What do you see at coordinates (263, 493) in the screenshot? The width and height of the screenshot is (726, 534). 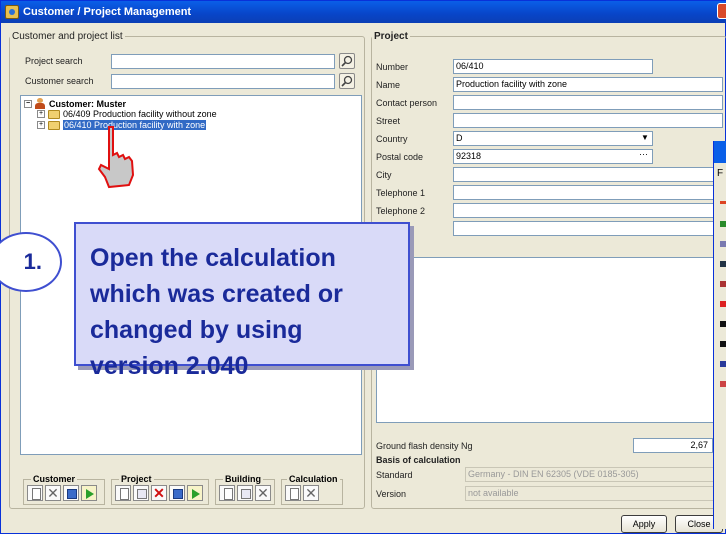 I see `delete-building-button: ✕` at bounding box center [263, 493].